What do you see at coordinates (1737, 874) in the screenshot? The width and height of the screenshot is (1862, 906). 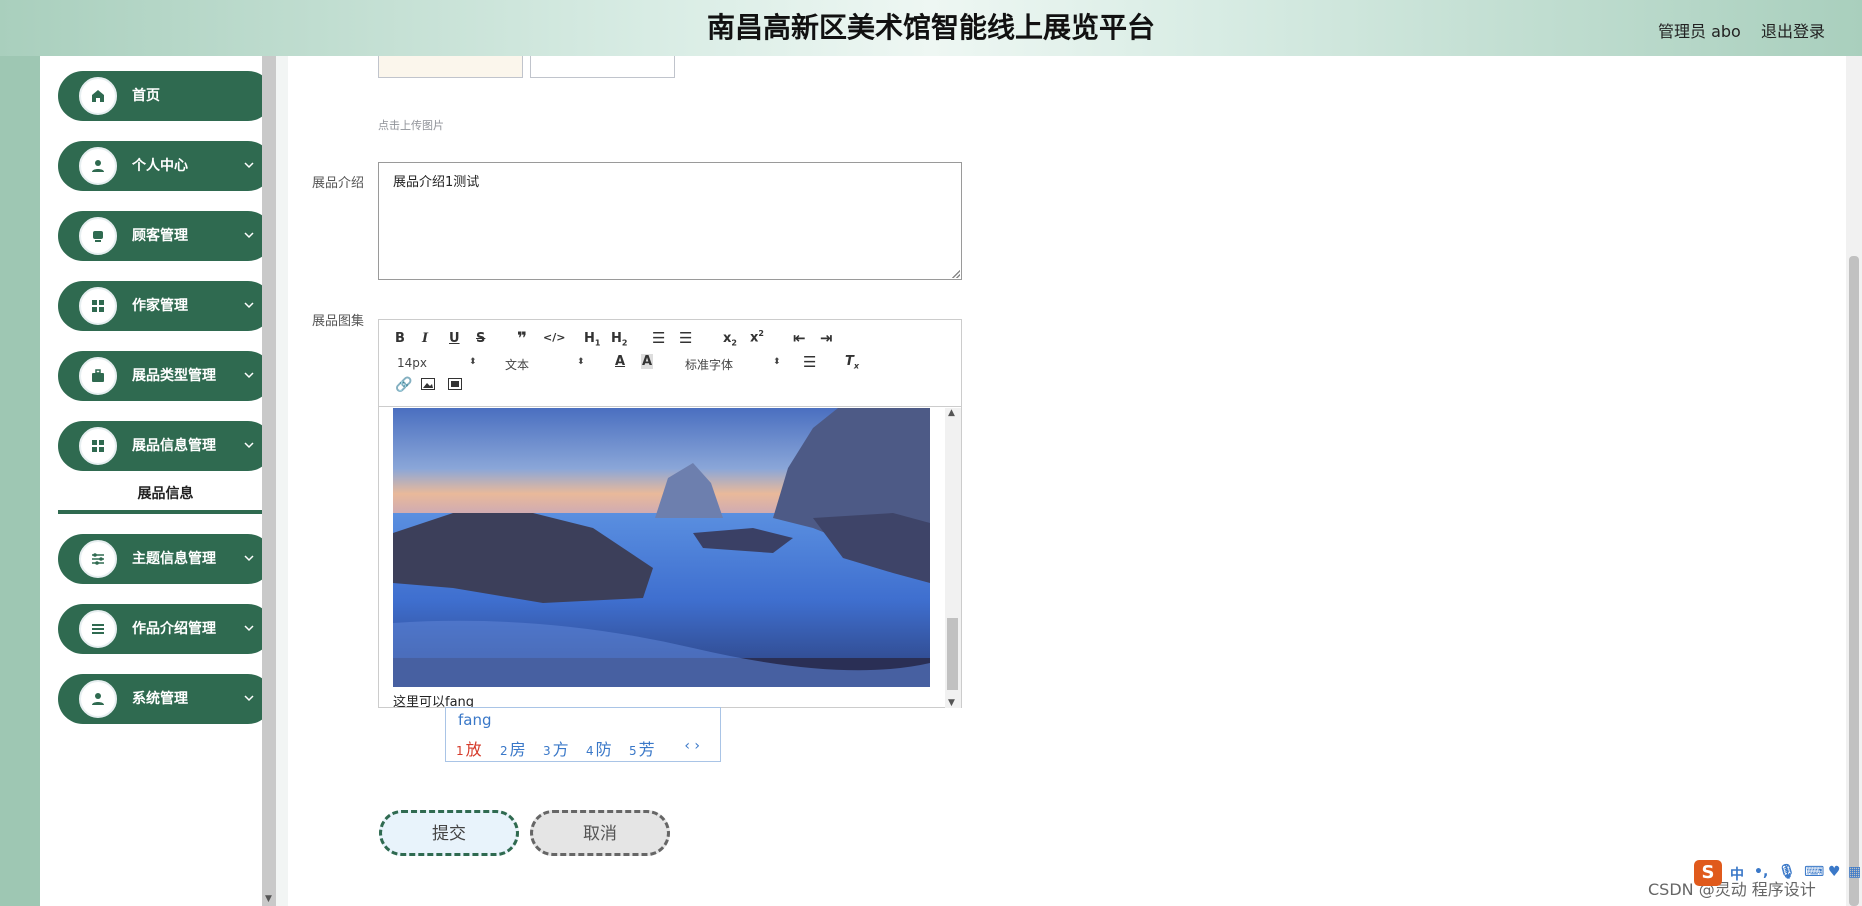 I see `ime-chinese-mode: 中` at bounding box center [1737, 874].